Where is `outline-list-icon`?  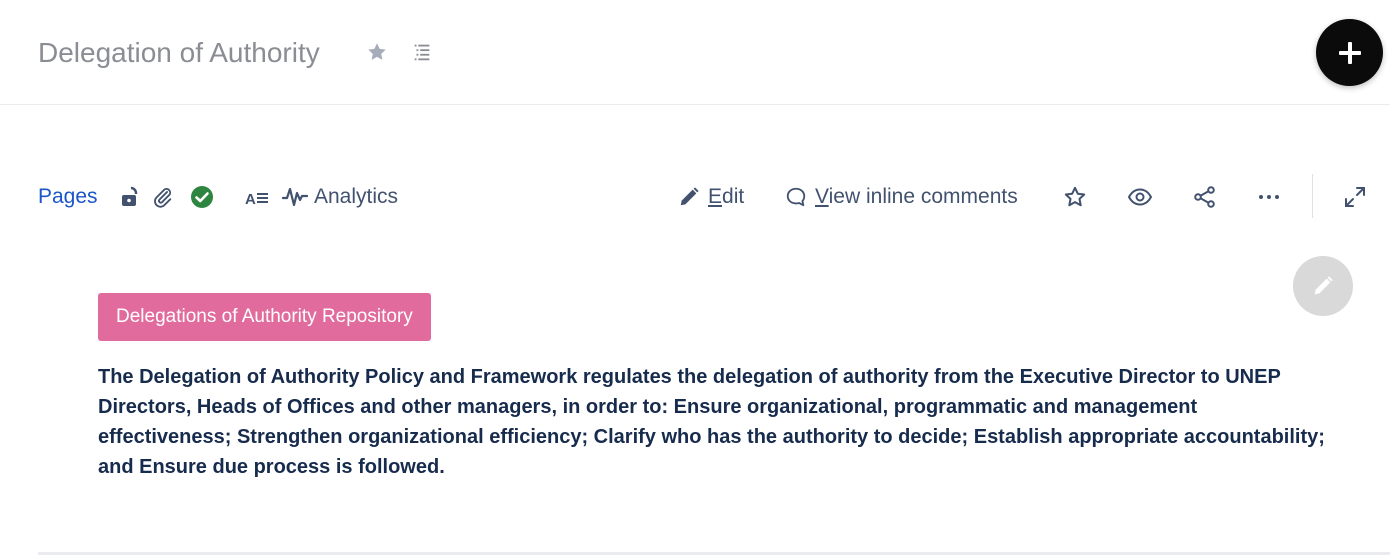 outline-list-icon is located at coordinates (422, 52).